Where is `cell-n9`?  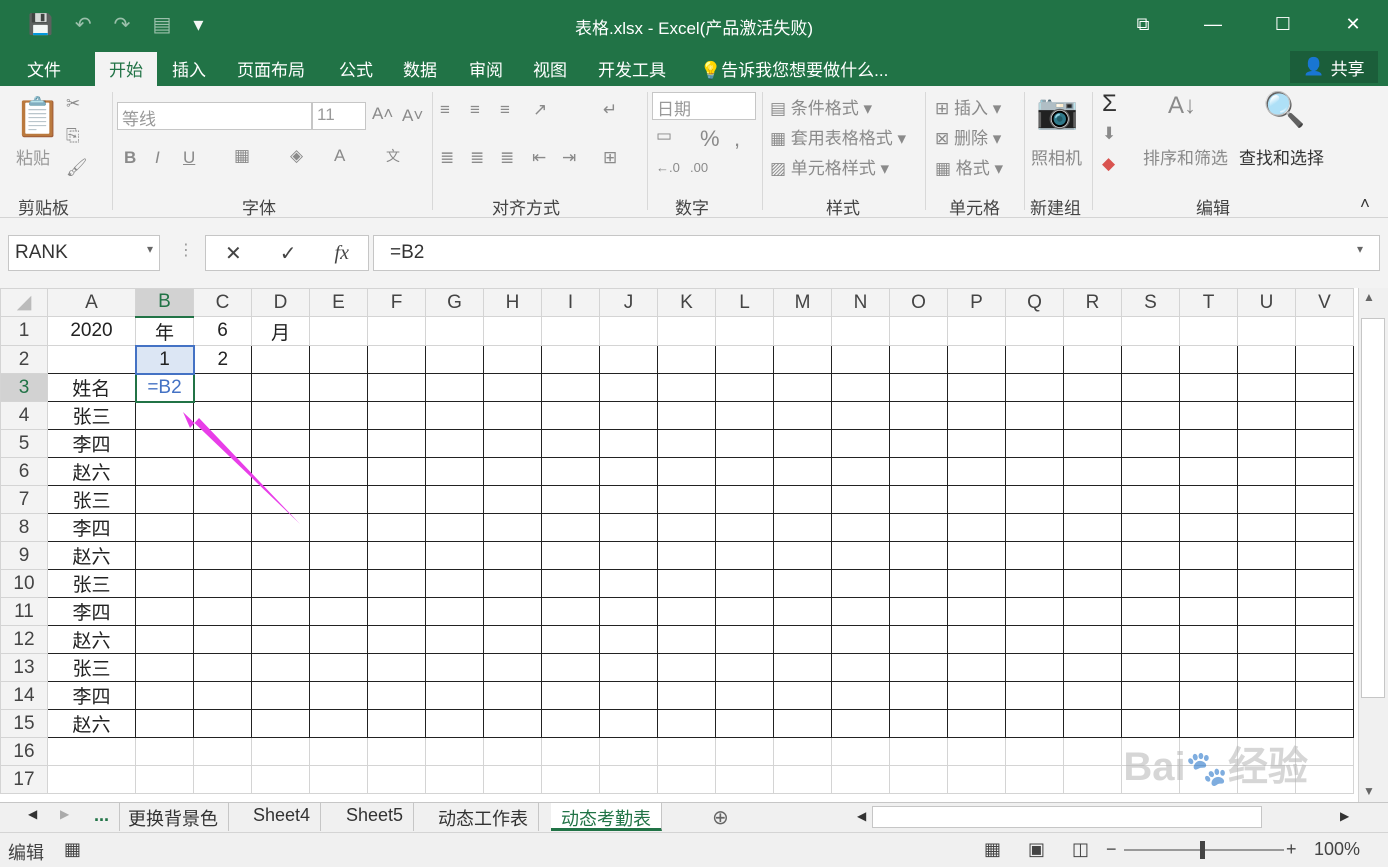 cell-n9 is located at coordinates (860, 555).